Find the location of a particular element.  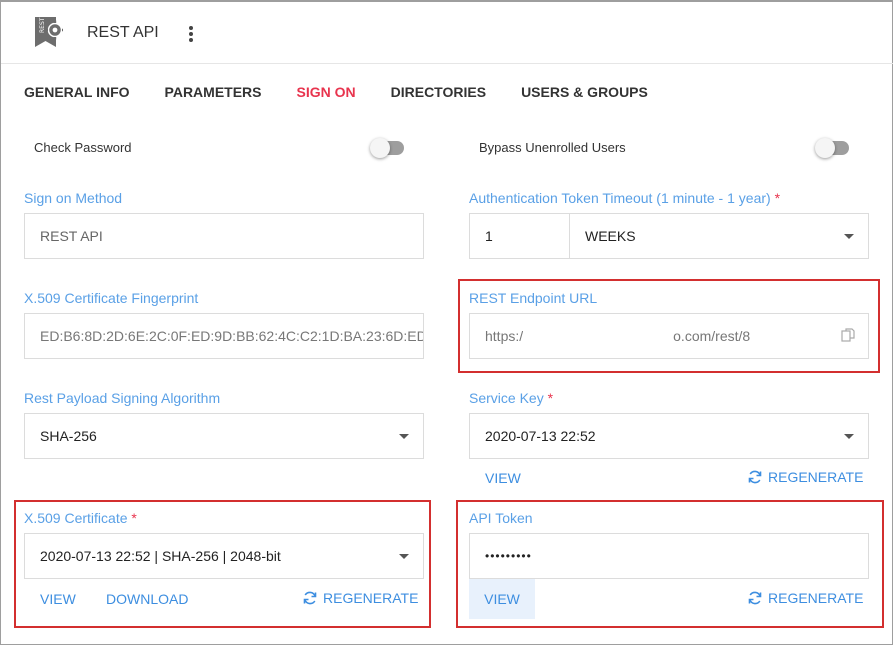

payload-algo-label: Rest Payload Signing Algorithm is located at coordinates (122, 398).